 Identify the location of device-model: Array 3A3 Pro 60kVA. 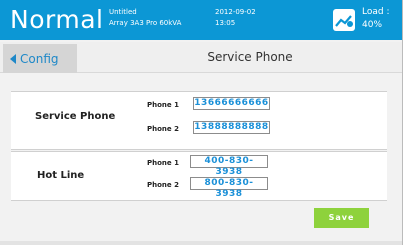
(145, 23).